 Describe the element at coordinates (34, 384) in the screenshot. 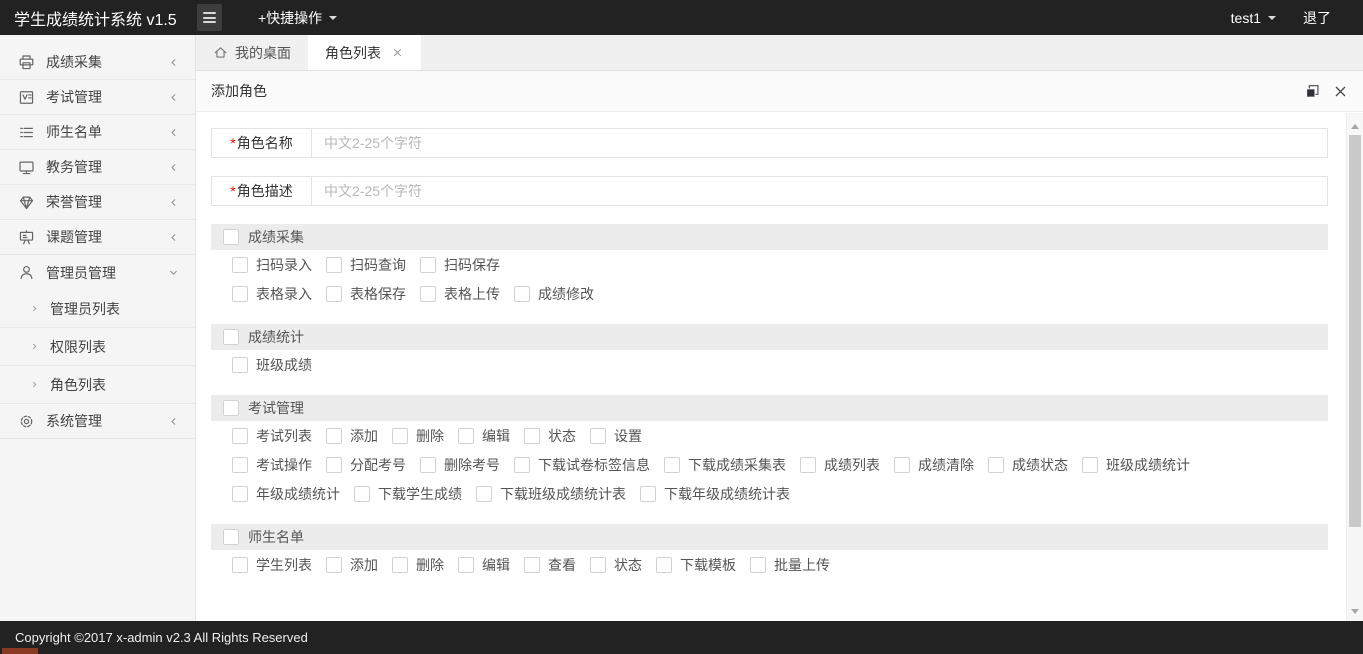

I see `chevron-right-icon` at that location.